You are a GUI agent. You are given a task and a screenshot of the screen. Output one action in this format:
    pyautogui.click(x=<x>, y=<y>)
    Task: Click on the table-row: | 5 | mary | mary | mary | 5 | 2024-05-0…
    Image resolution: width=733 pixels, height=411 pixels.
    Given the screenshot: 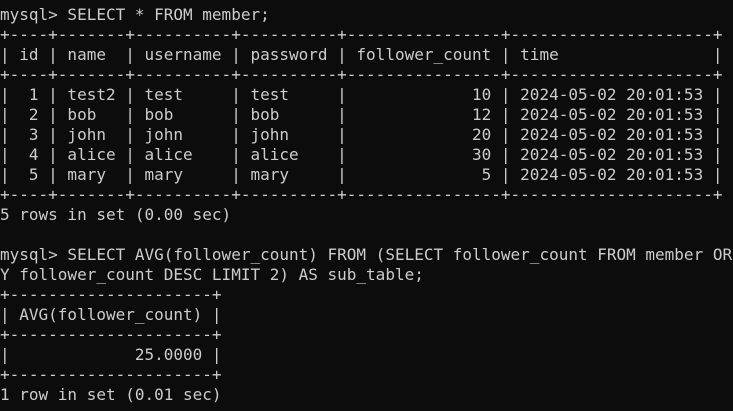 What is the action you would take?
    pyautogui.click(x=361, y=174)
    